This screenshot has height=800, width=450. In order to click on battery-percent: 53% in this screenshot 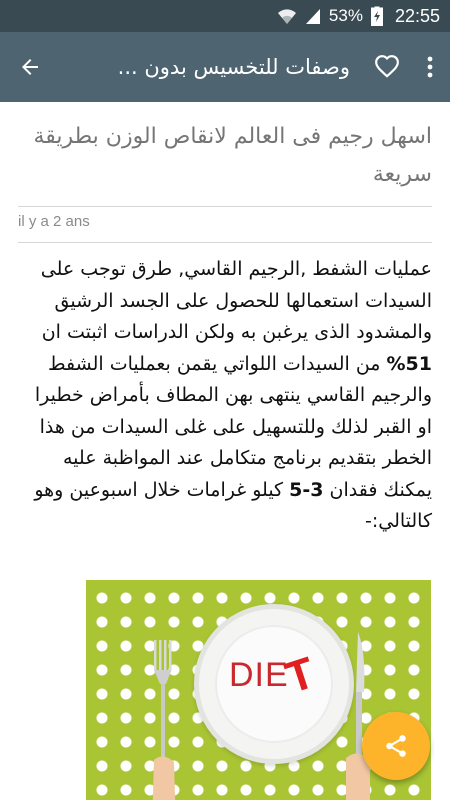, I will do `click(345, 15)`.